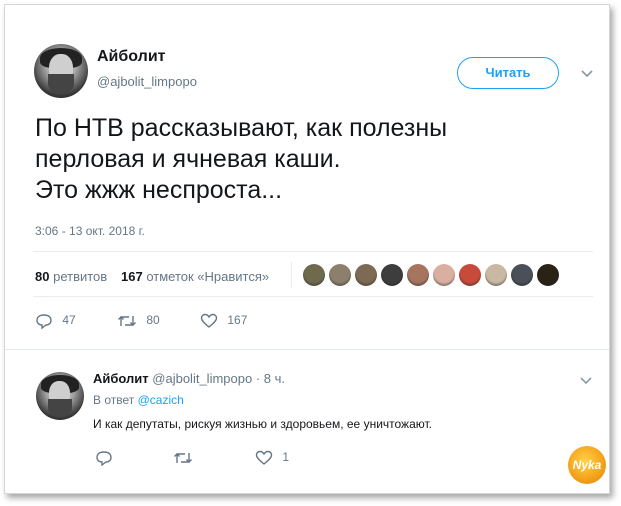 The height and width of the screenshot is (506, 621). What do you see at coordinates (202, 378) in the screenshot?
I see `reply-author-handle: @ajbolit_limpopo` at bounding box center [202, 378].